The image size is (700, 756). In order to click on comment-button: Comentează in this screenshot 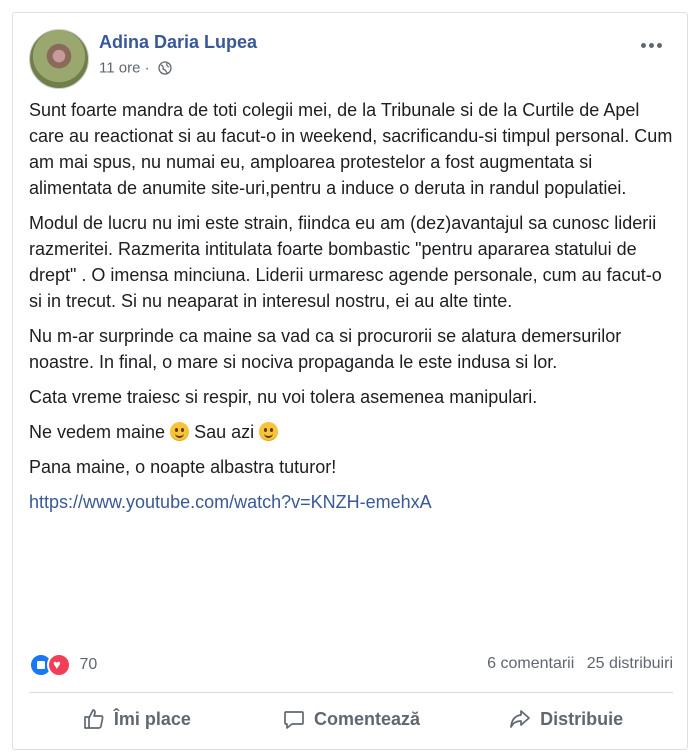, I will do `click(351, 719)`.